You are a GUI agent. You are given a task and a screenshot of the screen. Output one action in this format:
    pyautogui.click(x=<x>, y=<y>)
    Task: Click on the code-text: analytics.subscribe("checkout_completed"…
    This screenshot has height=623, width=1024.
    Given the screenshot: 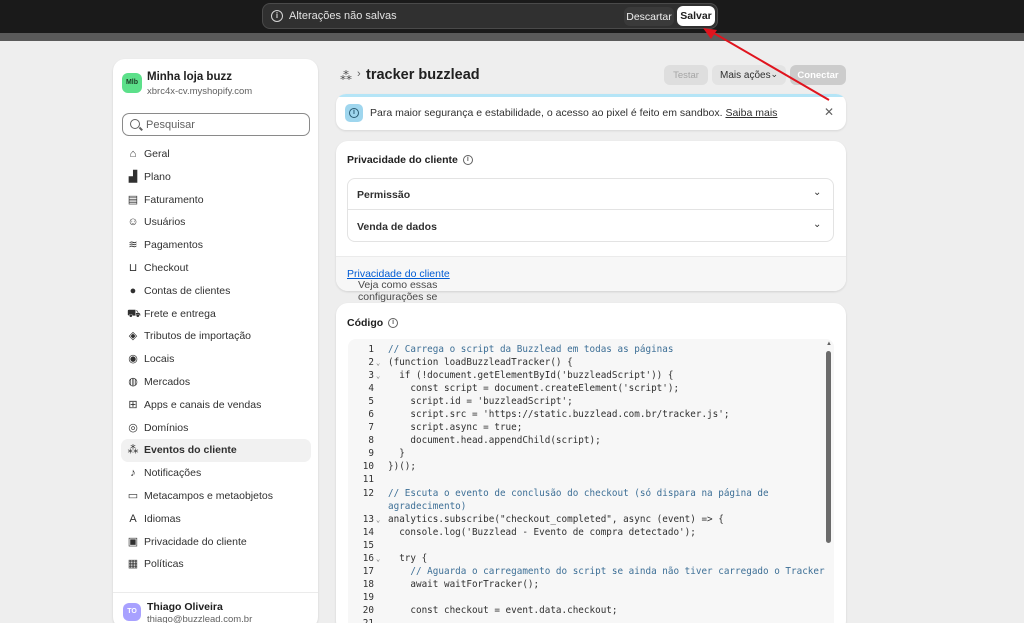 What is the action you would take?
    pyautogui.click(x=556, y=519)
    